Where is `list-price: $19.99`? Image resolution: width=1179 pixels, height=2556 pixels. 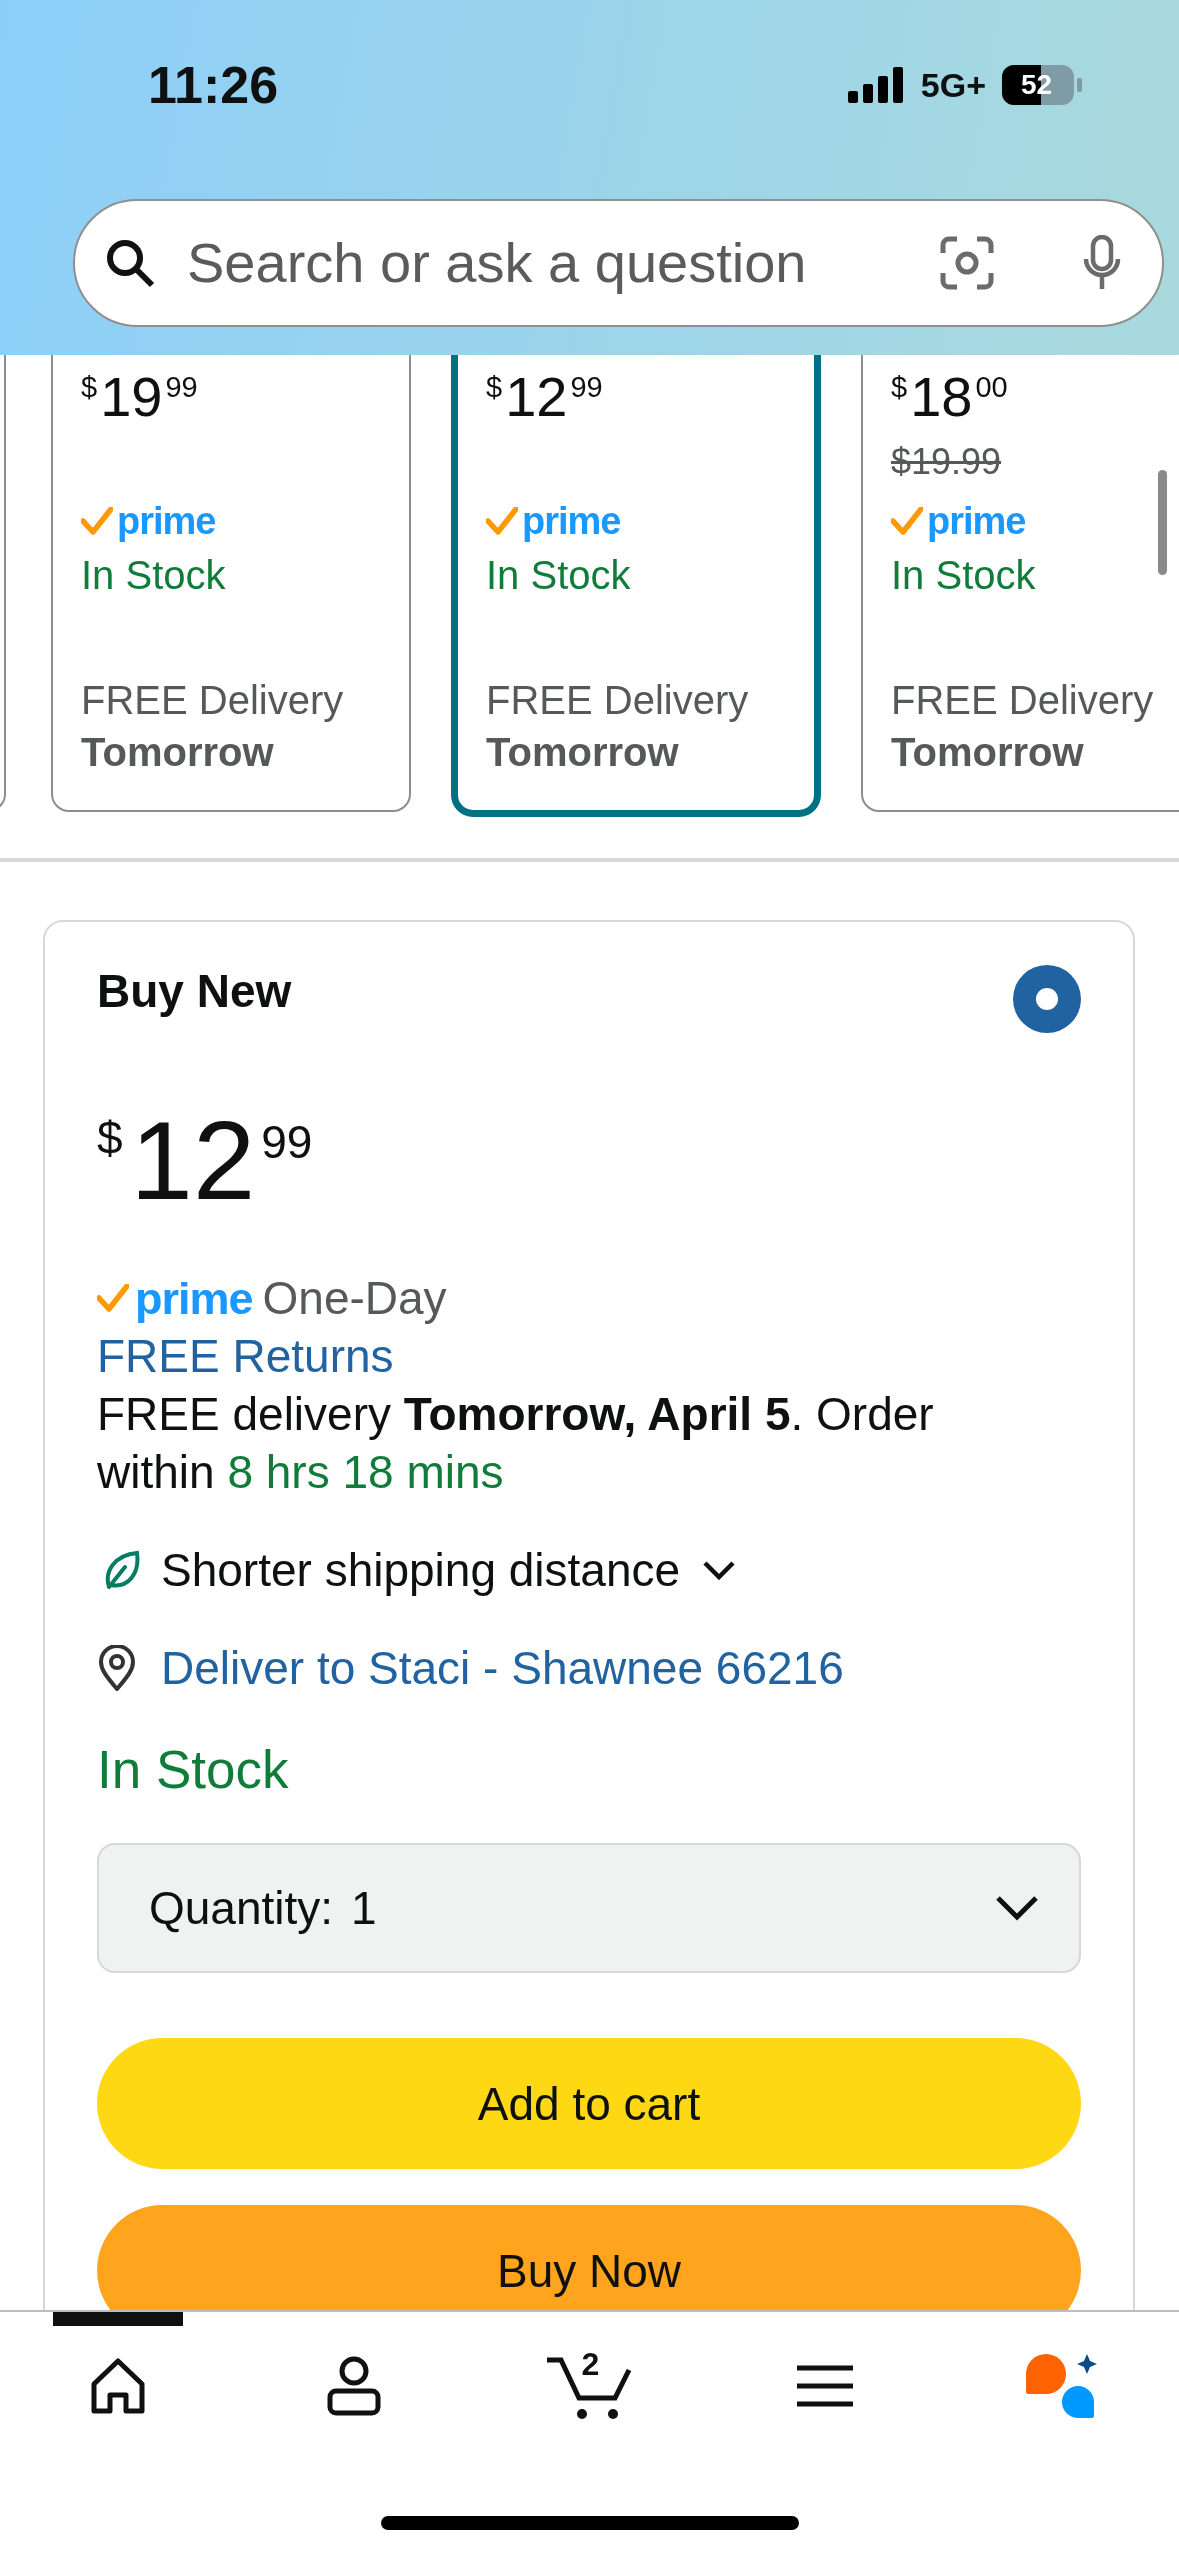
list-price: $19.99 is located at coordinates (946, 462).